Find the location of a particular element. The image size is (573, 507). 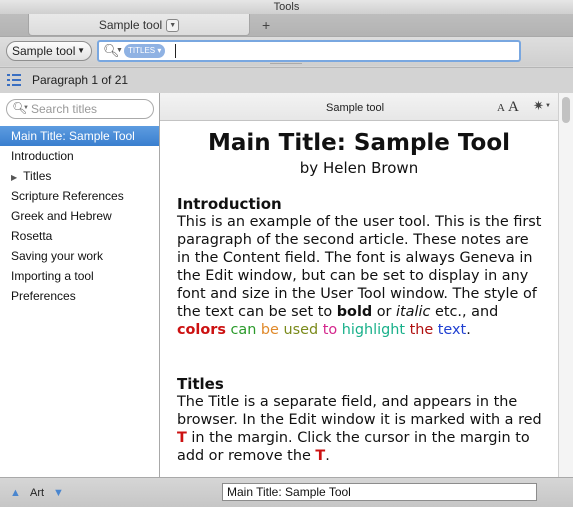

font-larger-button: A is located at coordinates (513, 107).